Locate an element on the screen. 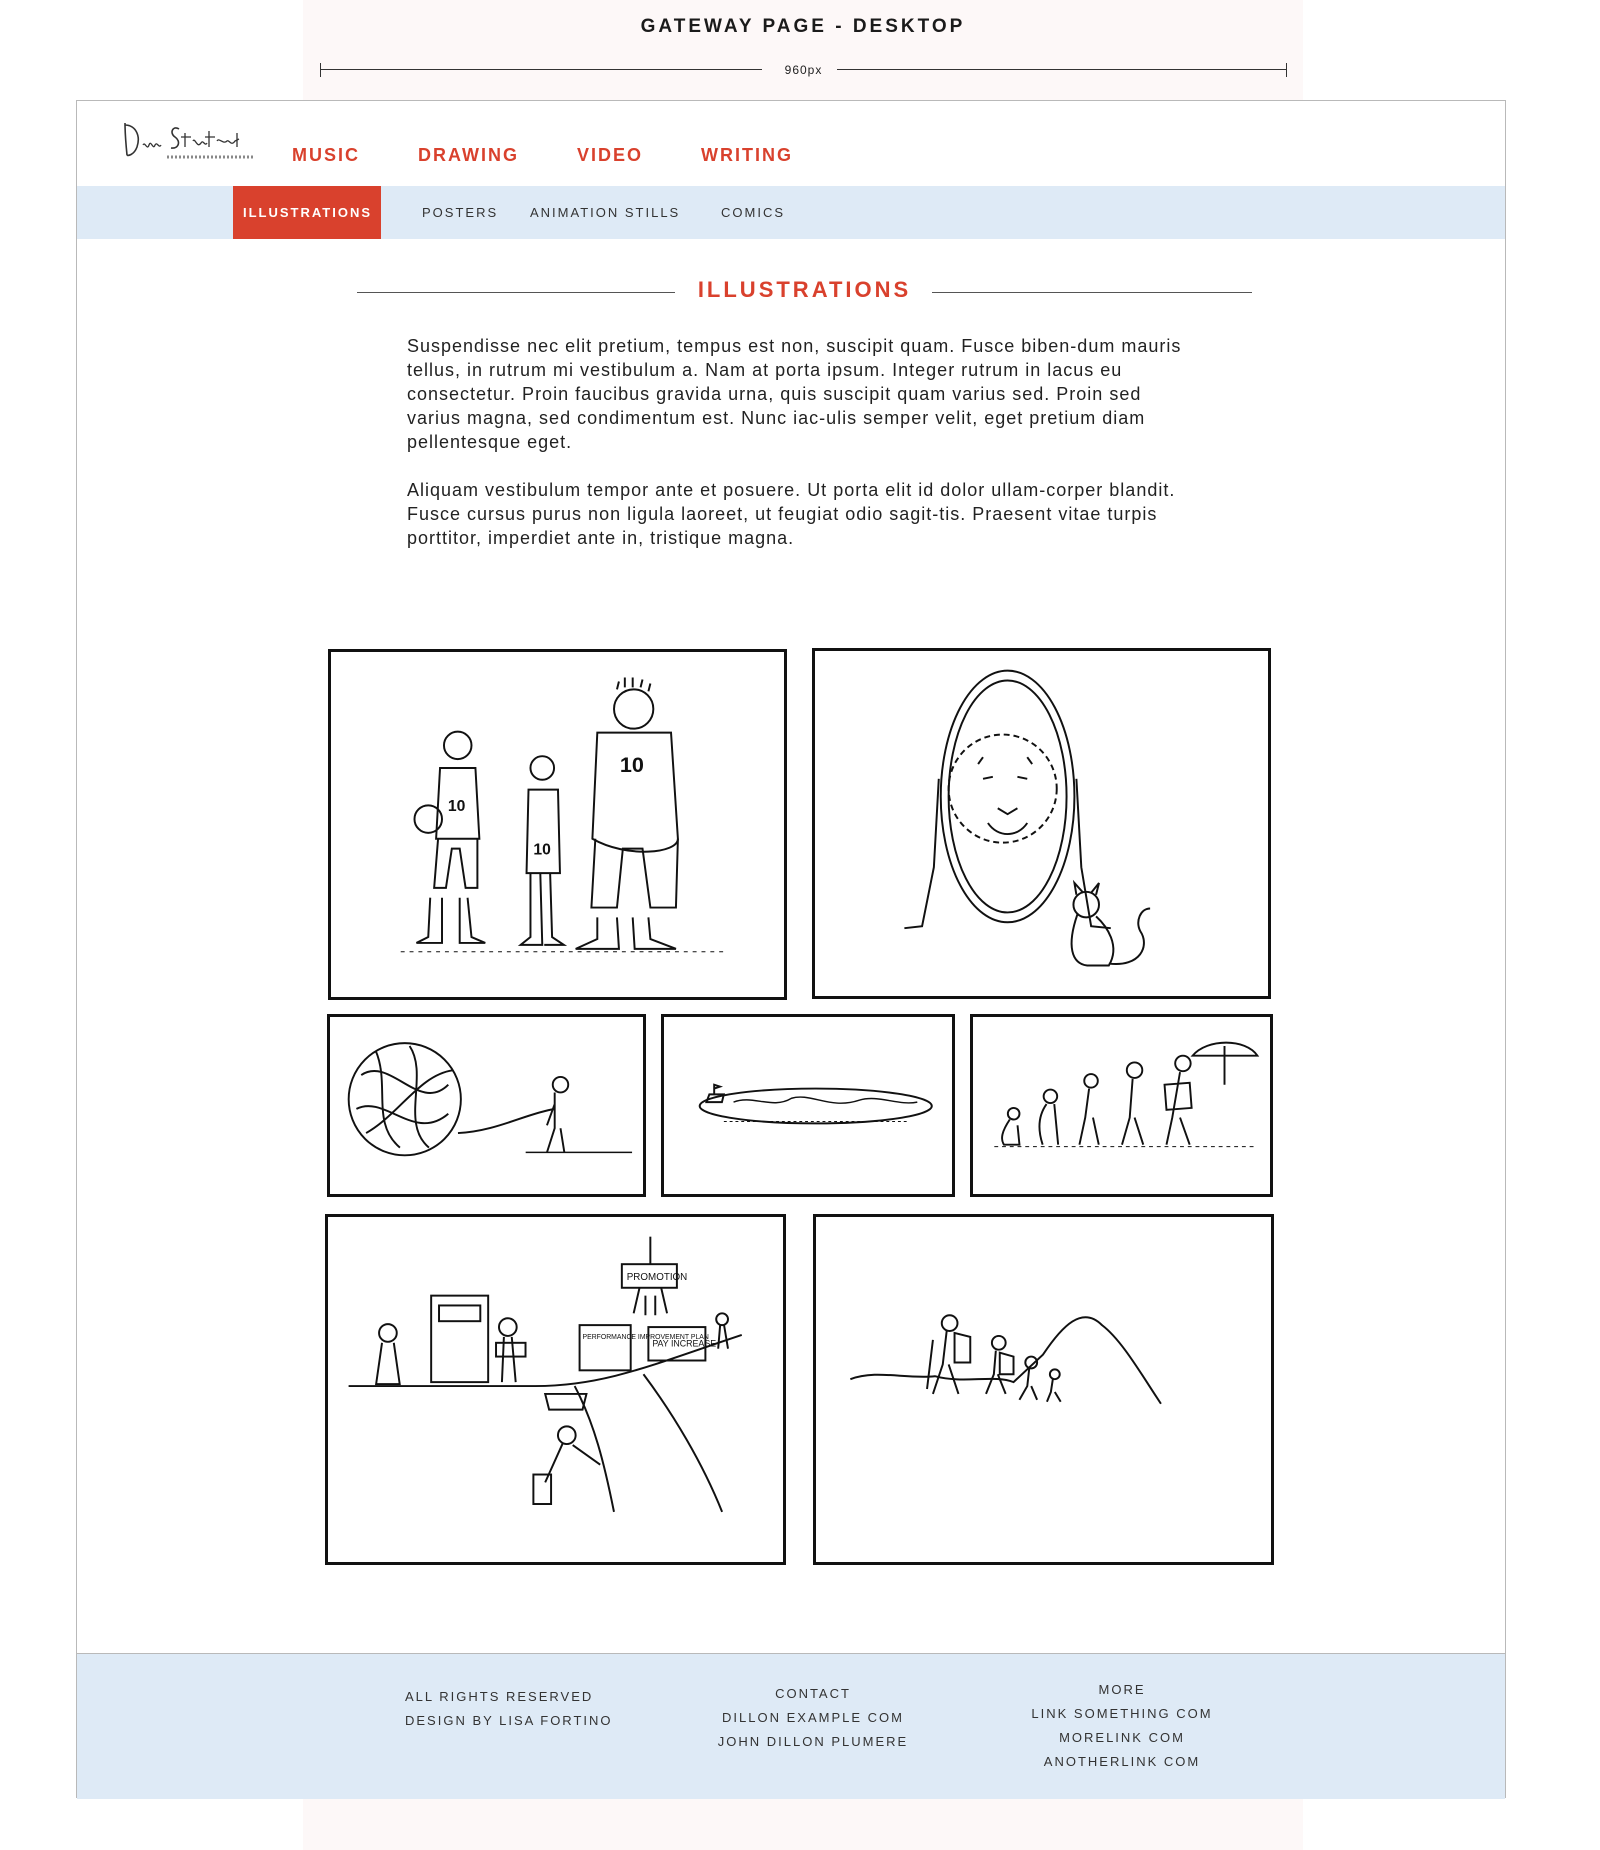  section-title: ILLUSTRATIONS is located at coordinates (804, 289).